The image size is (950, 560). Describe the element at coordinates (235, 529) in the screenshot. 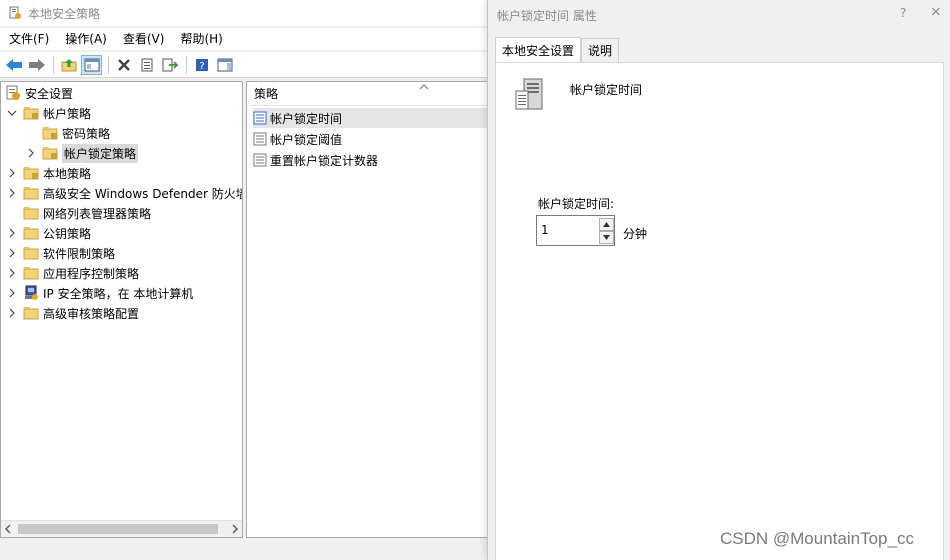

I see `scroll-right-icon` at that location.